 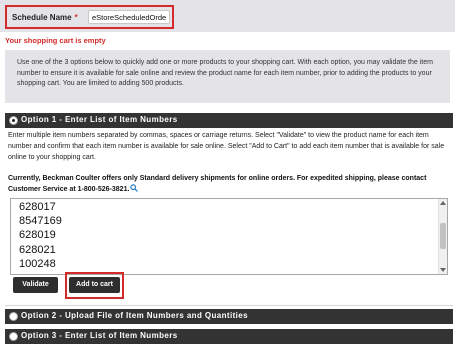 What do you see at coordinates (443, 203) in the screenshot?
I see `scroll-up-arrow-icon` at bounding box center [443, 203].